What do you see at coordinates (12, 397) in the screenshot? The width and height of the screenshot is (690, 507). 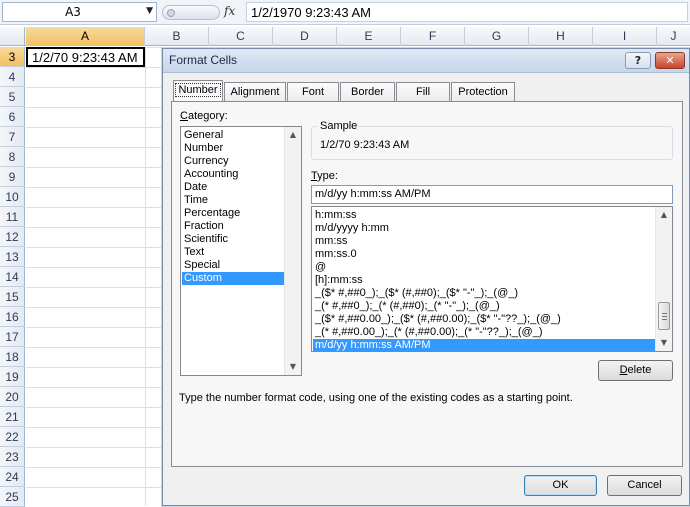 I see `row-header-20: 20` at bounding box center [12, 397].